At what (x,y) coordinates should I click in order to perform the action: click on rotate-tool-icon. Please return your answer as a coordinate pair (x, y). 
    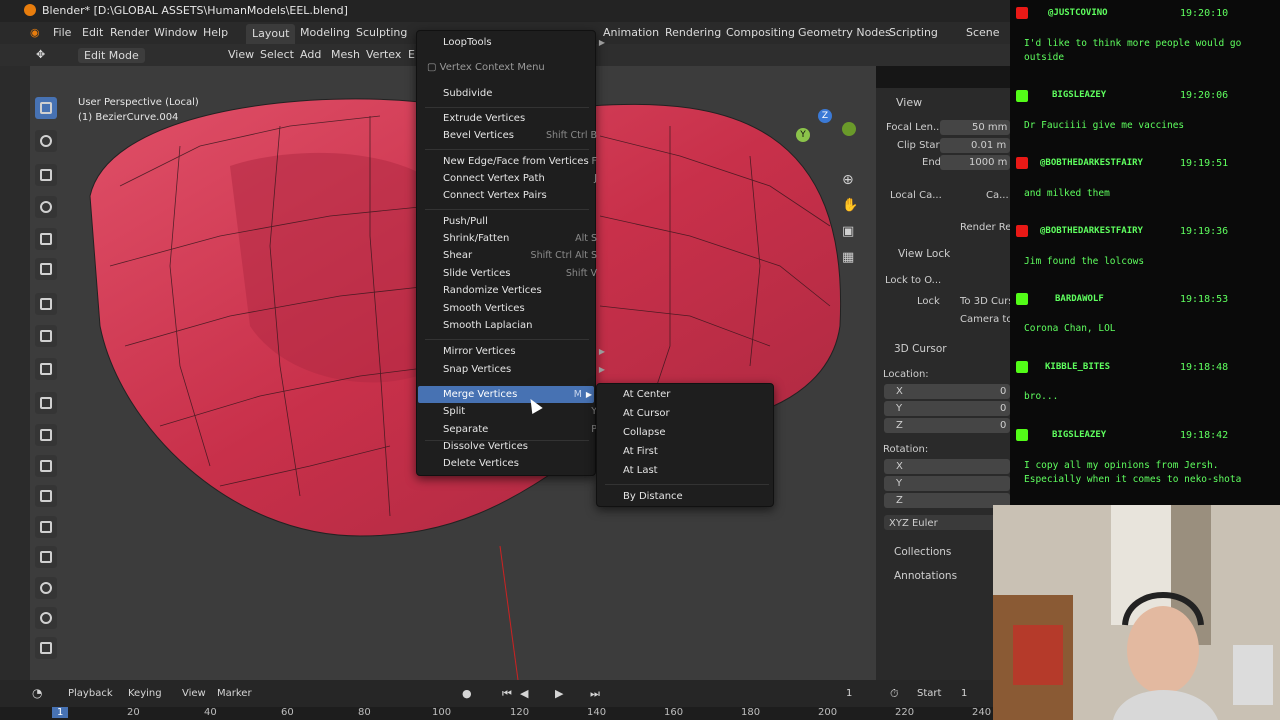
    Looking at the image, I should click on (46, 207).